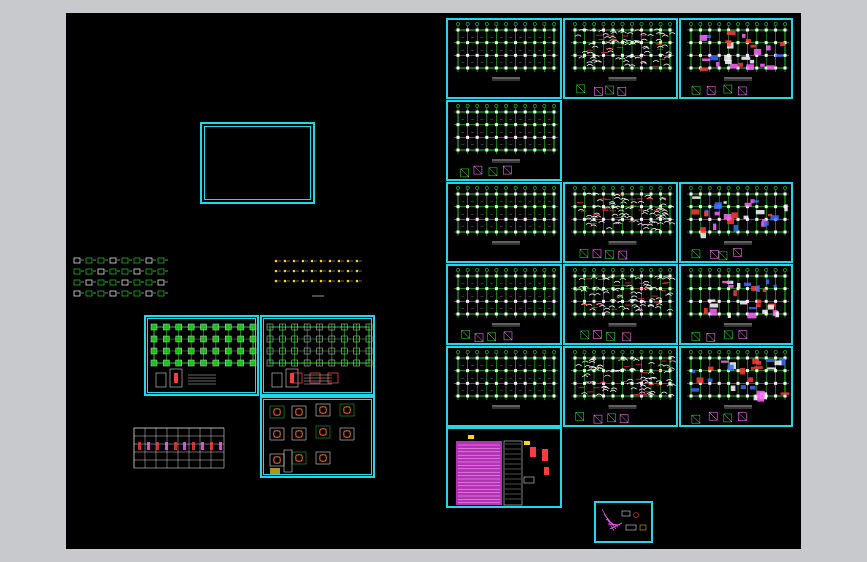 This screenshot has width=867, height=562. I want to click on drawing-sheet-1: — — — — — — — — — — — — — — — — — — — — — — — — — — — — — —, so click(504, 58).